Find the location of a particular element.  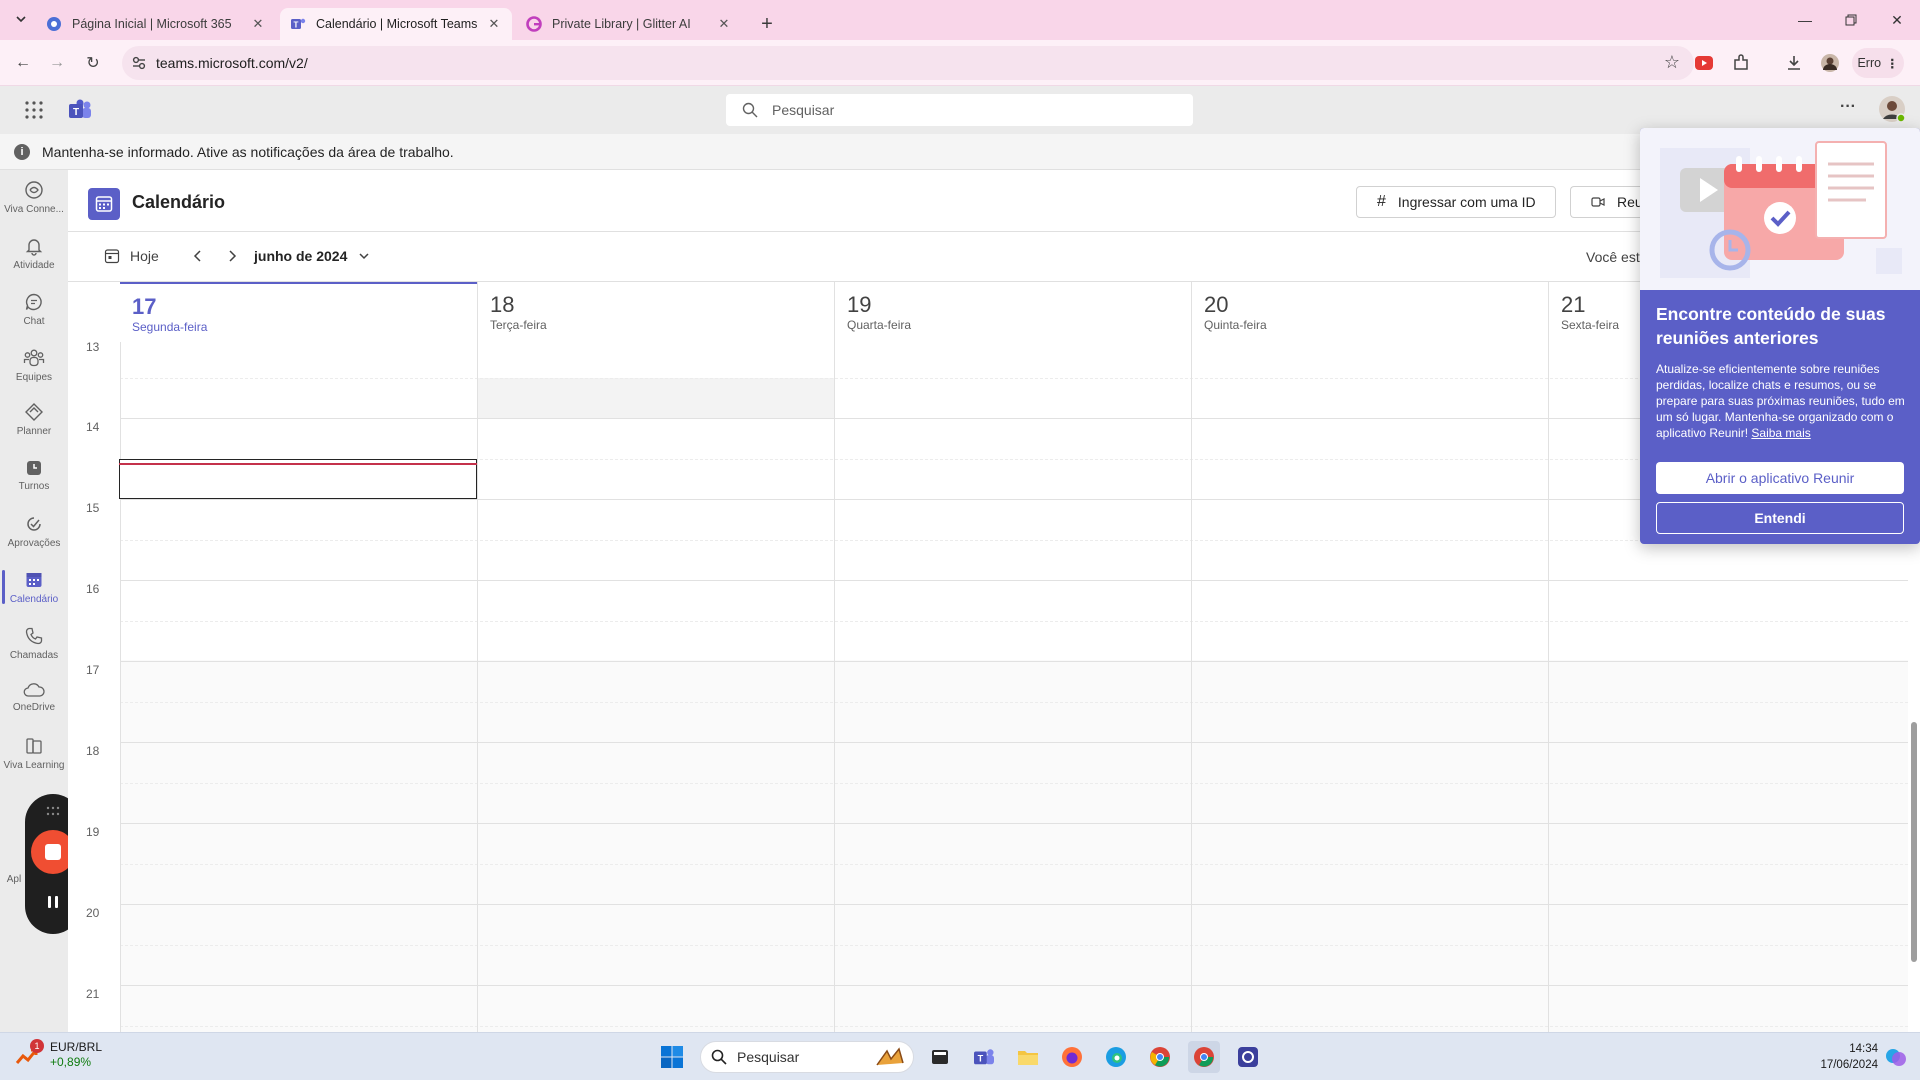

rail-item-approvals: Aprovações is located at coordinates (34, 531).